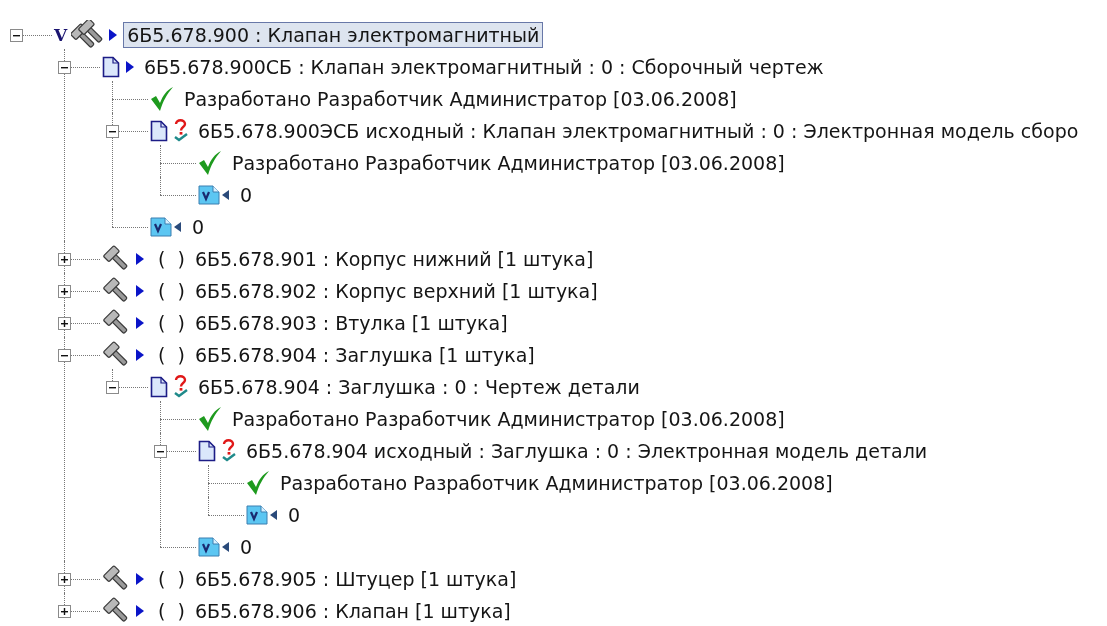 This screenshot has height=626, width=1107. Describe the element at coordinates (638, 131) in the screenshot. I see `tree-node-label: 6Б5.678.900ЭСБ исходный : Клапан электромагнитный : 0 : Электронная модель сборо` at that location.